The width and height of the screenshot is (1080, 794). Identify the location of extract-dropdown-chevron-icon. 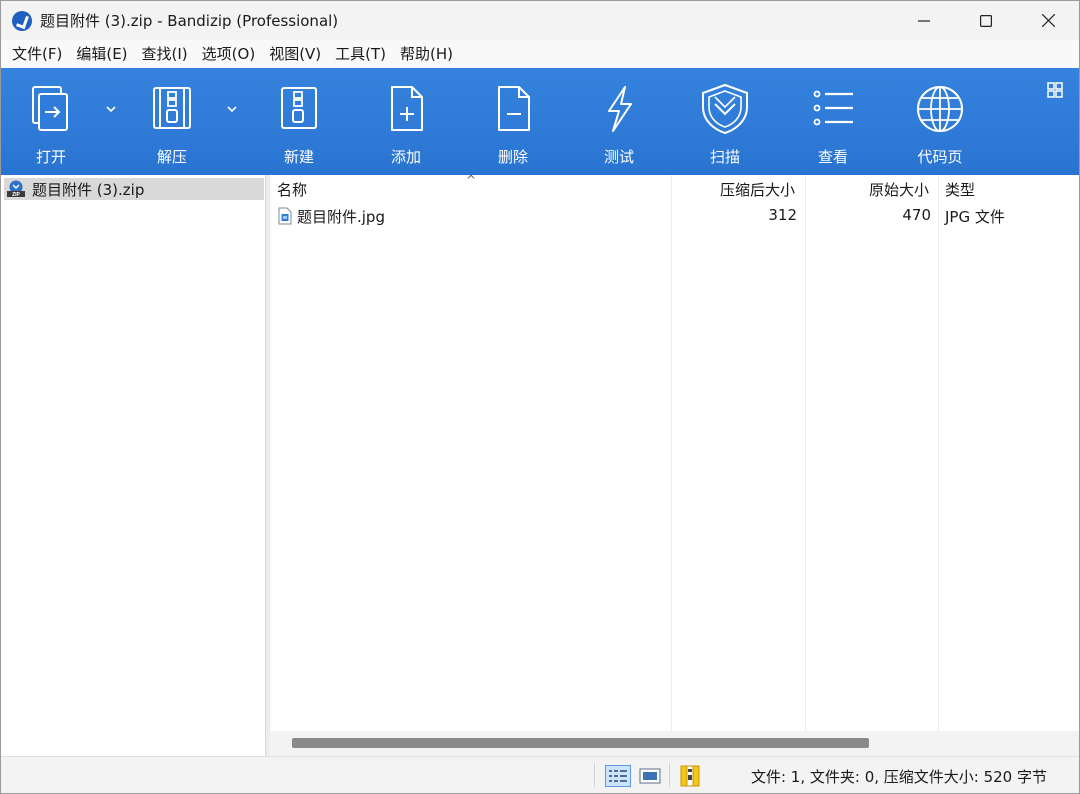
(232, 109).